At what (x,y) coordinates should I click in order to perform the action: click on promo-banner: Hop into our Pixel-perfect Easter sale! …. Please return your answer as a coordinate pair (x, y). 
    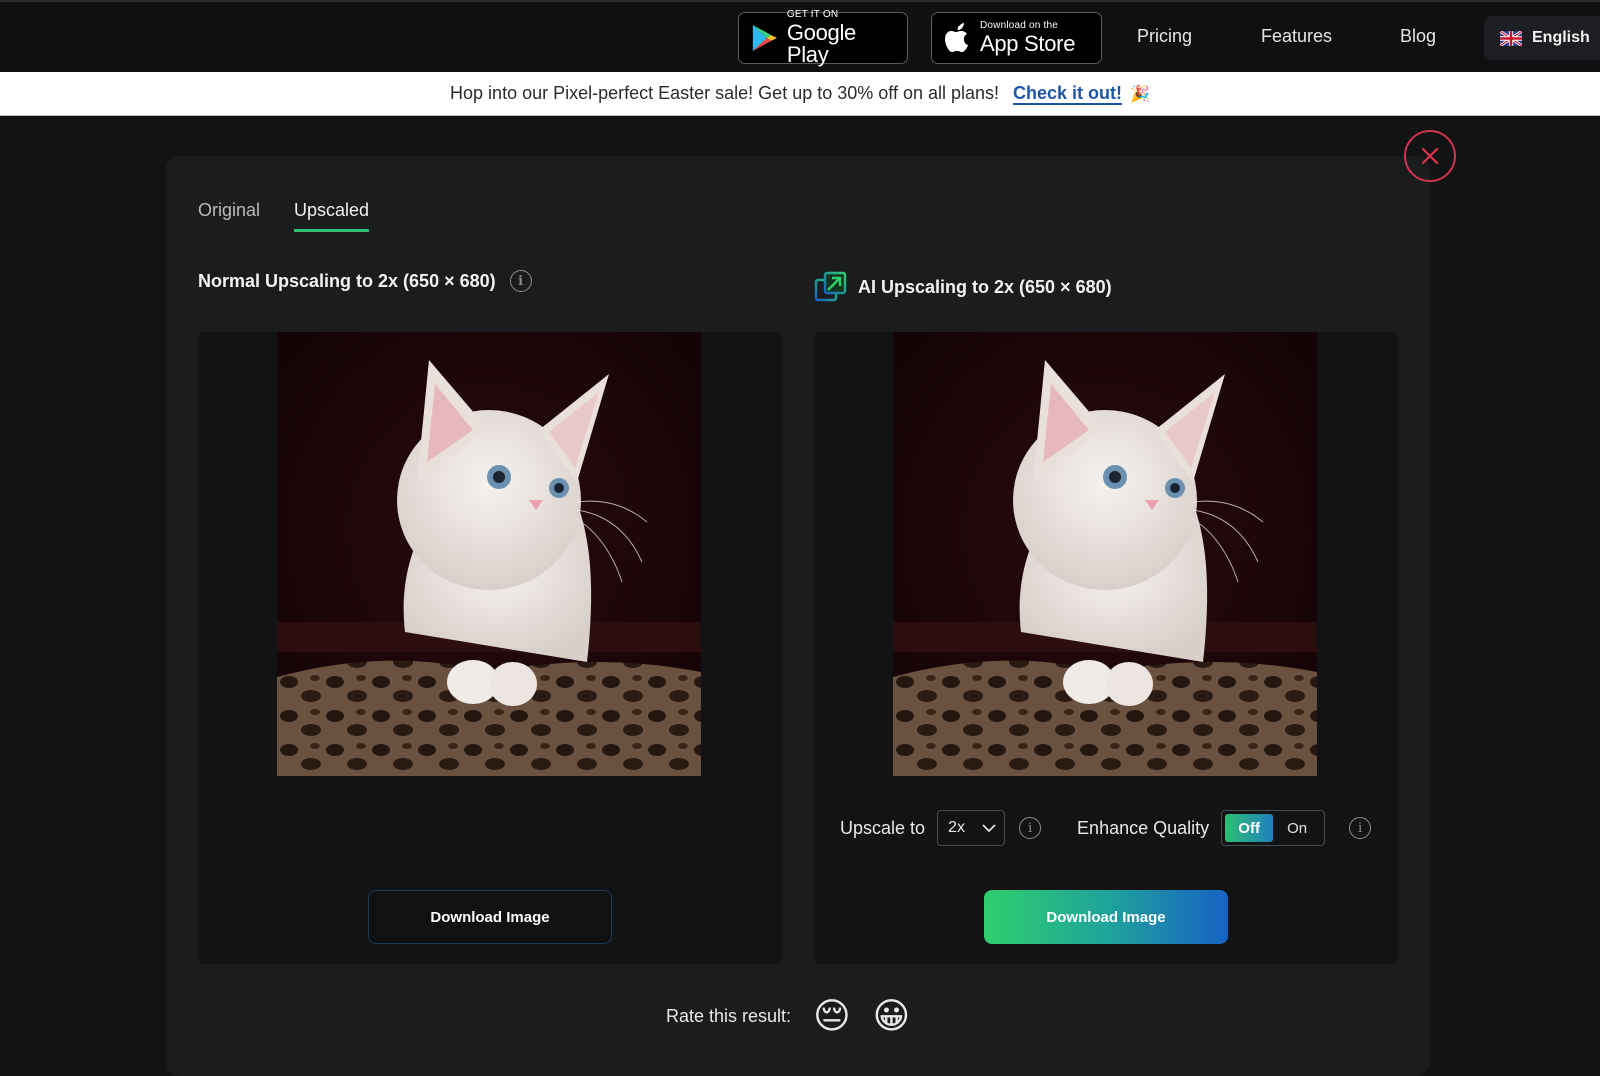
    Looking at the image, I should click on (800, 94).